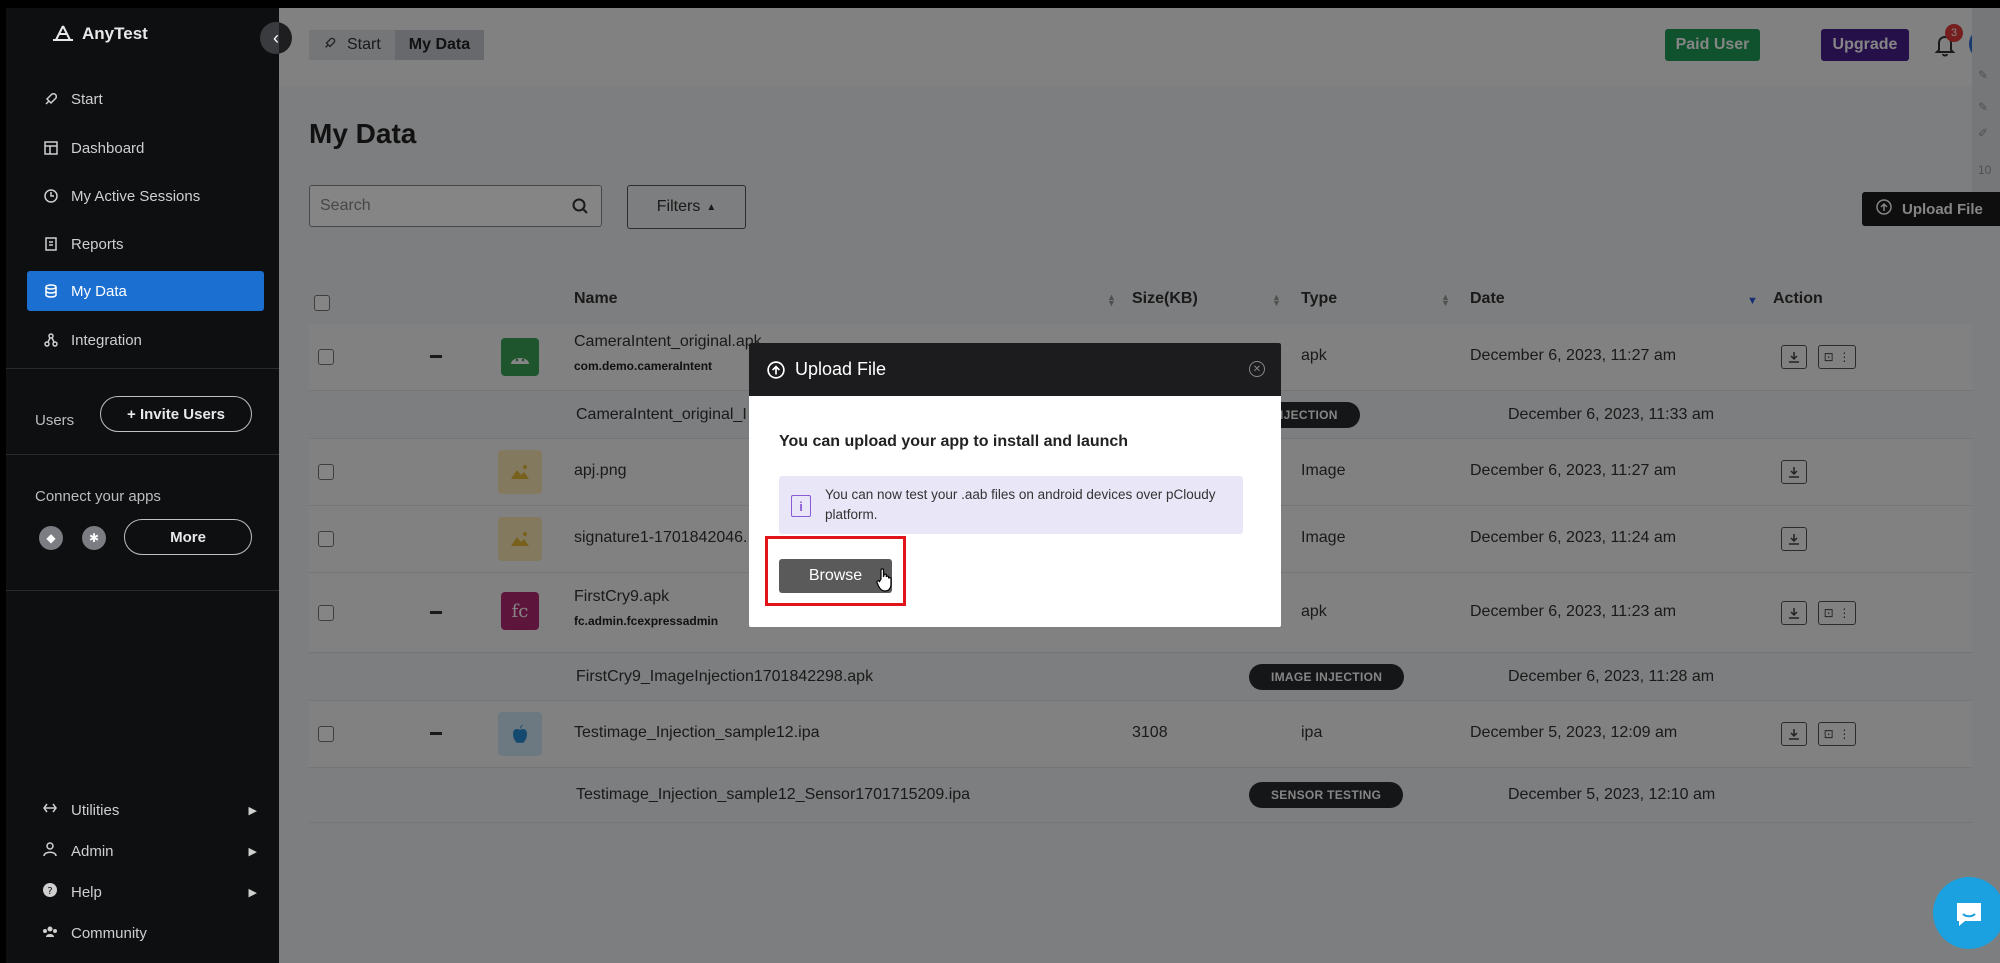  What do you see at coordinates (136, 196) in the screenshot?
I see `sidebar-item-label: My Active Sessions` at bounding box center [136, 196].